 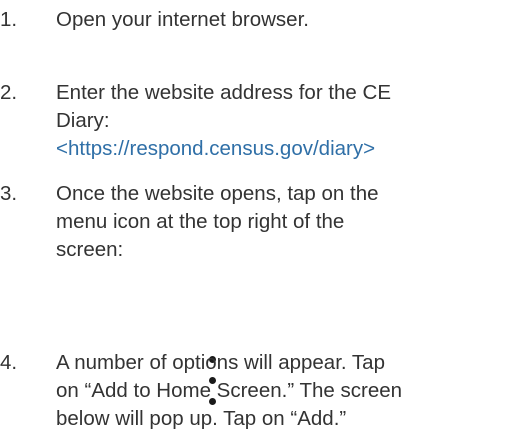 What do you see at coordinates (200, 221) in the screenshot?
I see `step-3-line-2: menu icon at the top right of the` at bounding box center [200, 221].